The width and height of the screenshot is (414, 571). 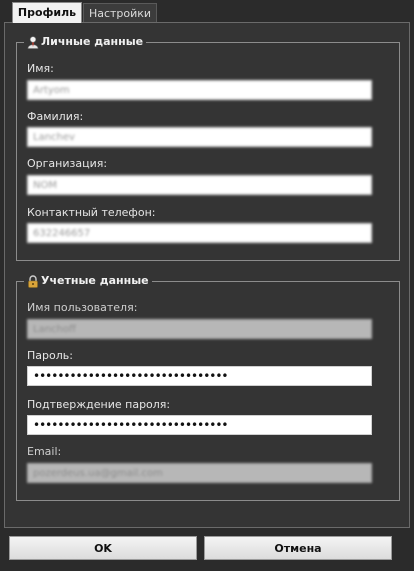 I want to click on ok-button: OK, so click(x=103, y=548).